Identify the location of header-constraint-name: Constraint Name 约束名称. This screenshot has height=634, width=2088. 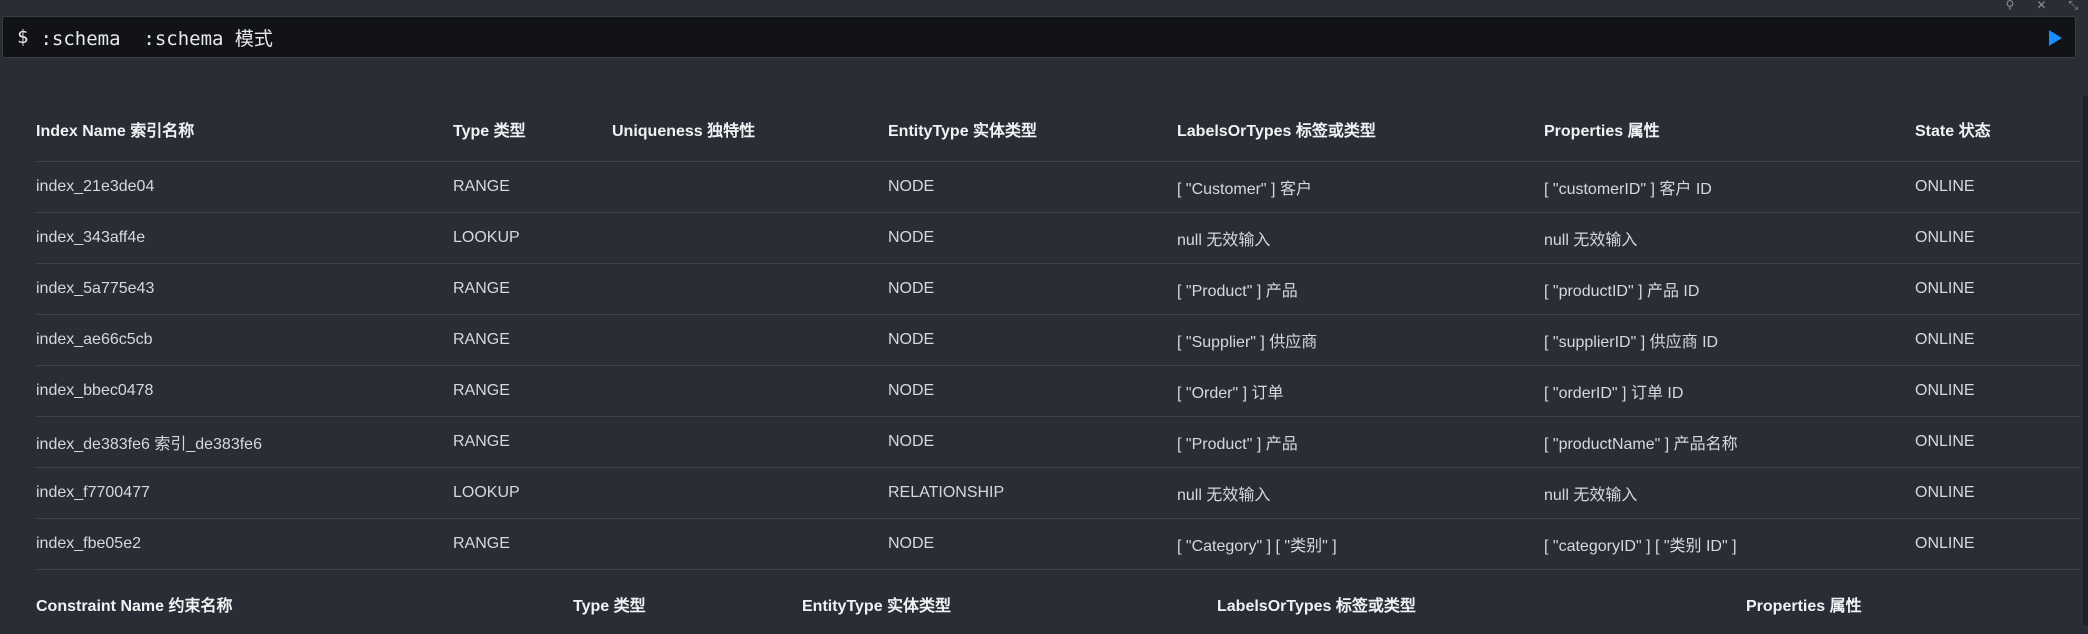
(304, 604).